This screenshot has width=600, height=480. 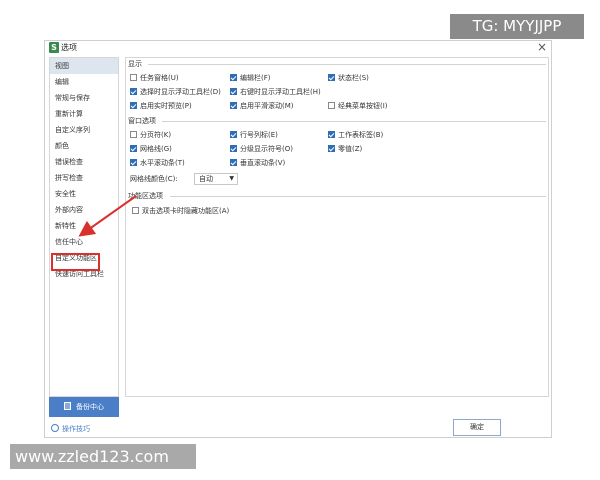 I want to click on arrow-line, so click(x=107, y=216).